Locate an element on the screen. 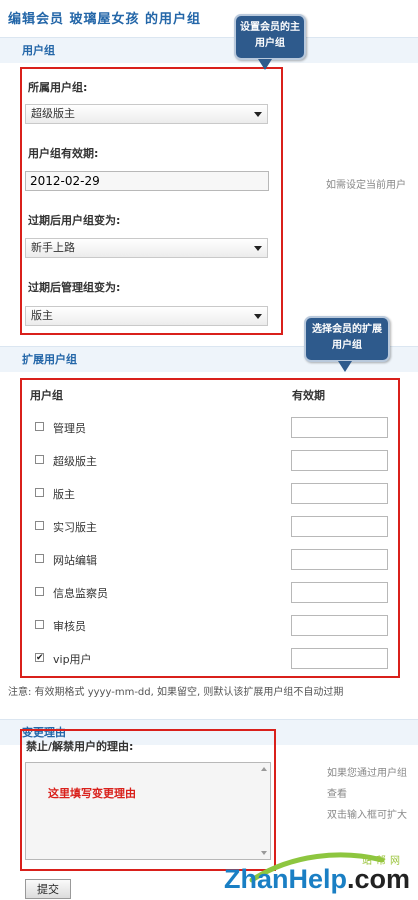 The image size is (418, 900). callout-main-group: 设置会员的主用户组 is located at coordinates (270, 42).